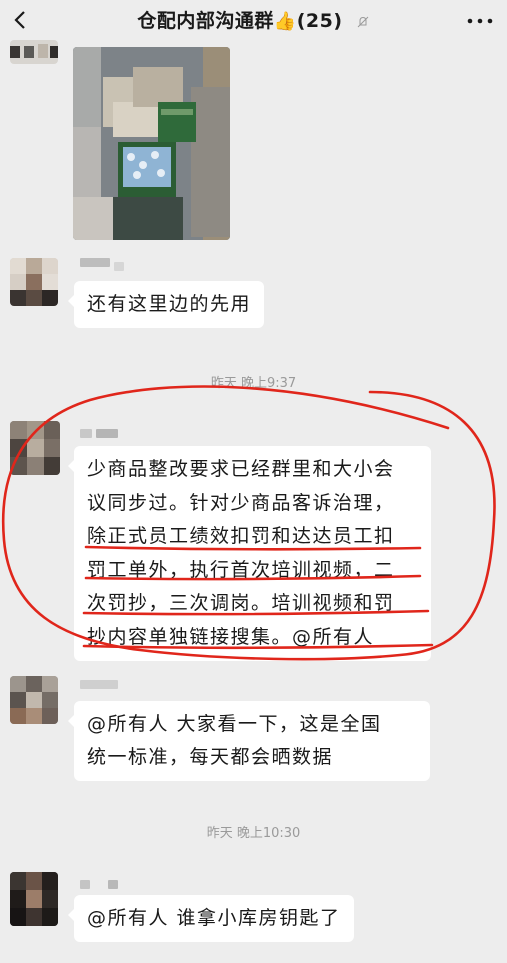 The height and width of the screenshot is (963, 507). Describe the element at coordinates (241, 603) in the screenshot. I see `message-line: 次罚抄，三次调岗。培训视频和罚` at that location.